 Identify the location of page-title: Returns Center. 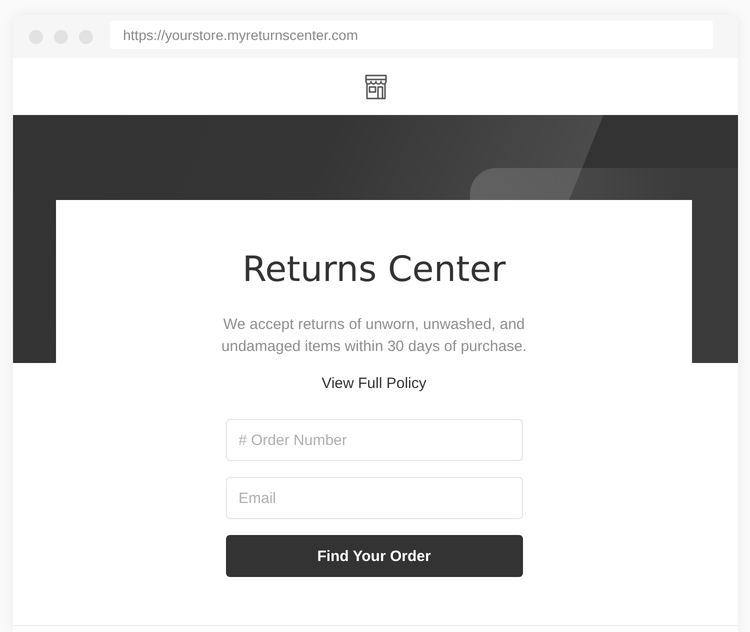
(374, 270).